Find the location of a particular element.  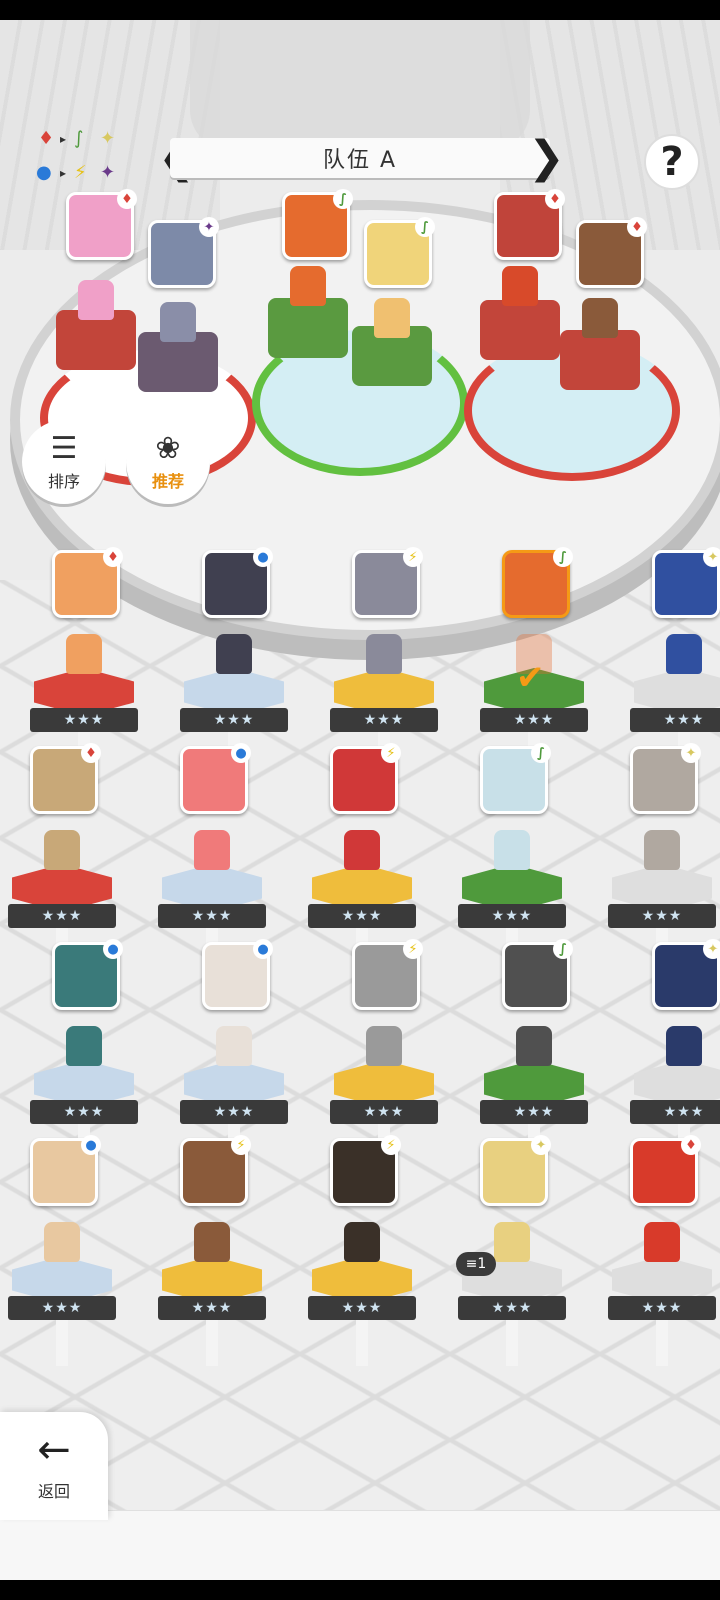

team-sprite is located at coordinates (600, 318).